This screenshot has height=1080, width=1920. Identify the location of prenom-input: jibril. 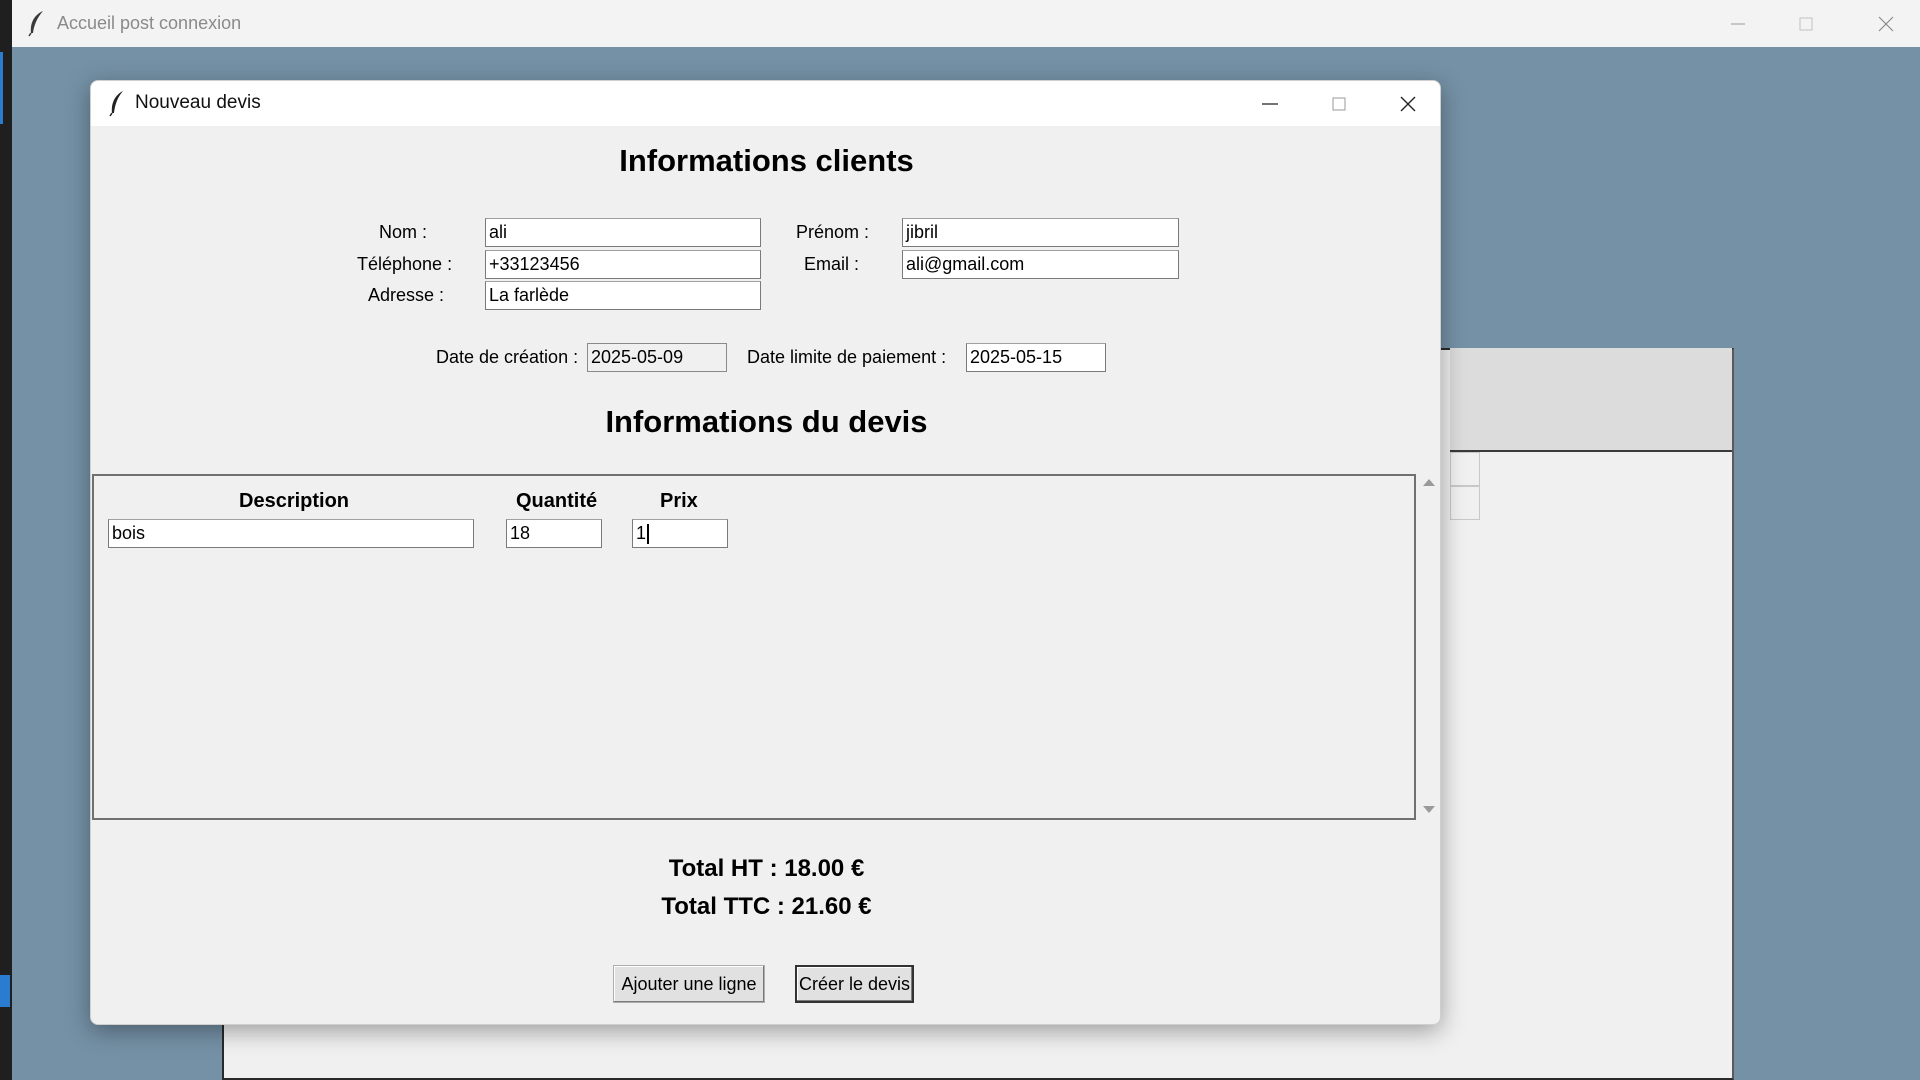
(1040, 232).